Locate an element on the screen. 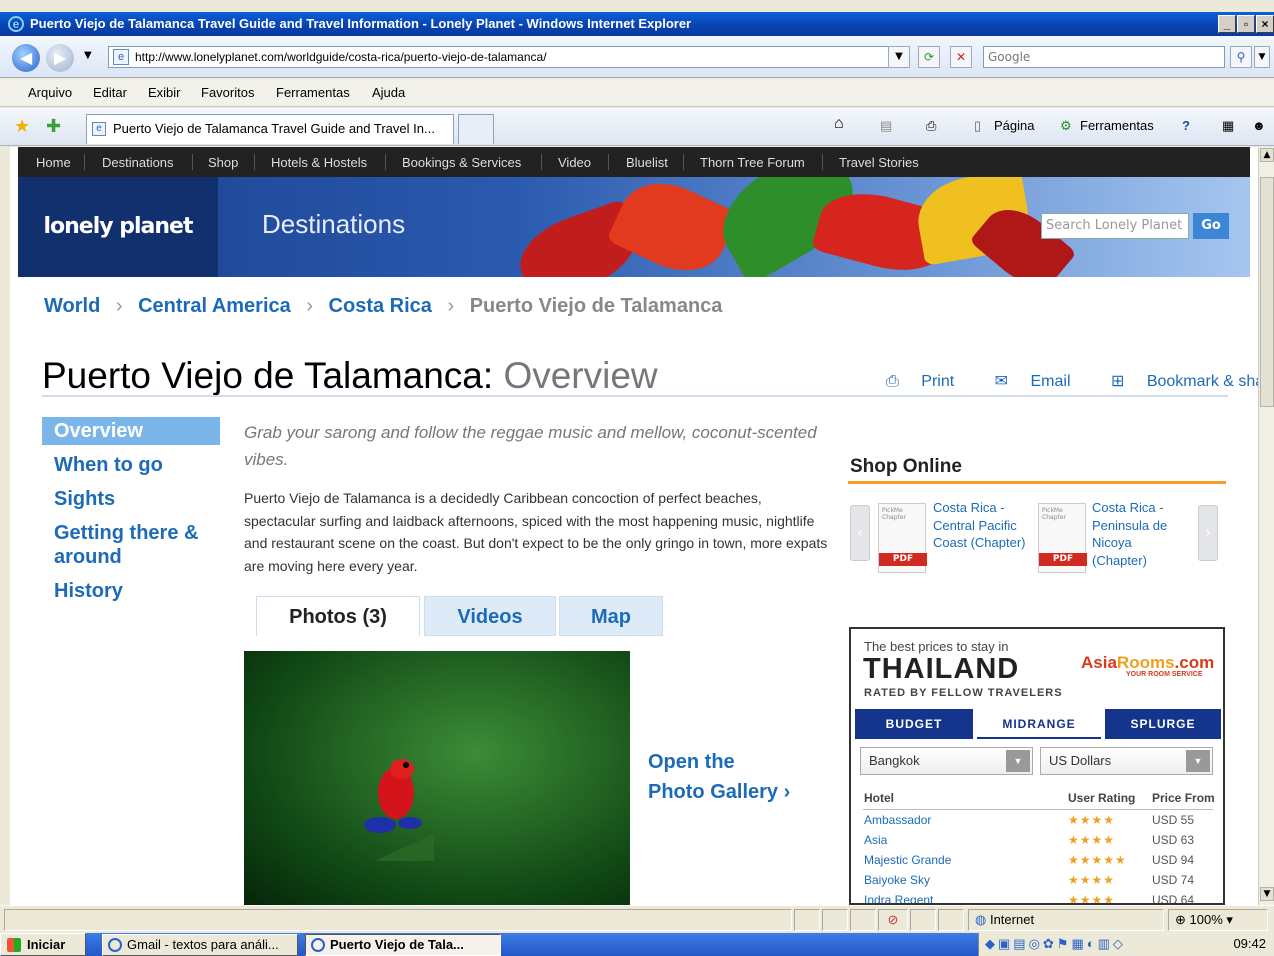 This screenshot has height=956, width=1274. product-thumb-1: PickMe Chapter PDF is located at coordinates (902, 538).